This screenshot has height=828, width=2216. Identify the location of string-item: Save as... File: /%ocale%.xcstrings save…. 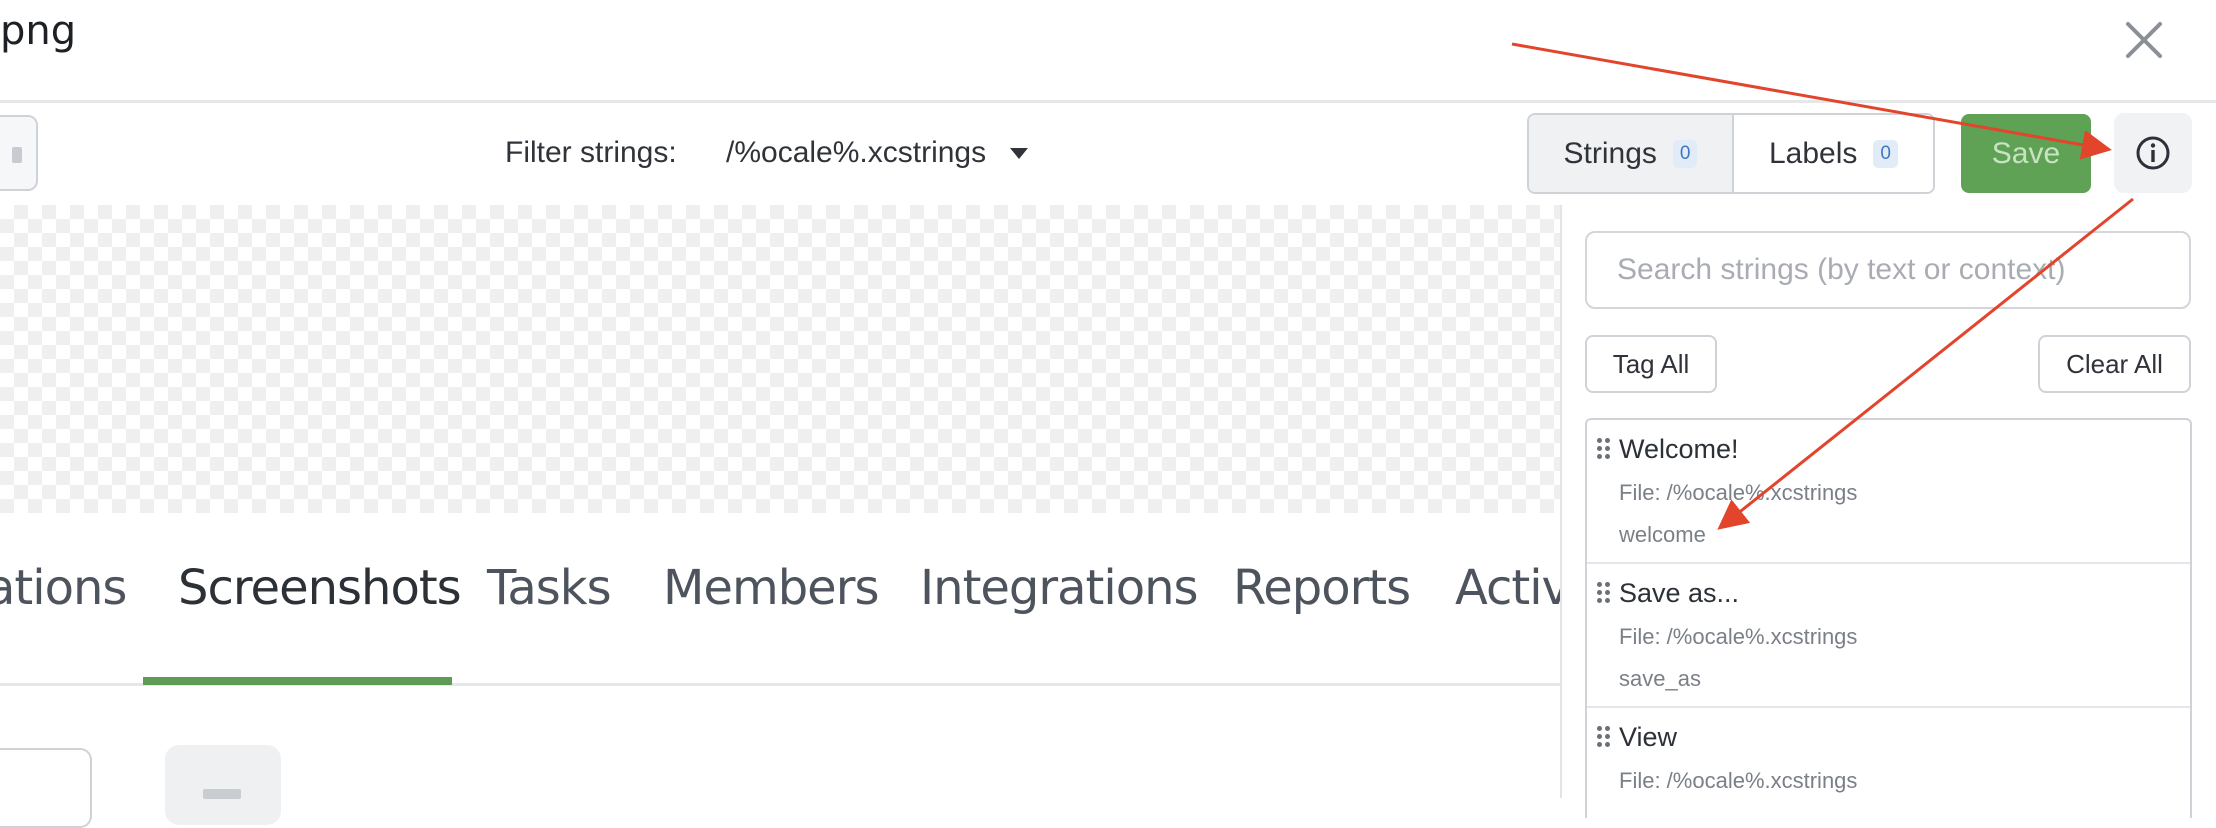
(1888, 636).